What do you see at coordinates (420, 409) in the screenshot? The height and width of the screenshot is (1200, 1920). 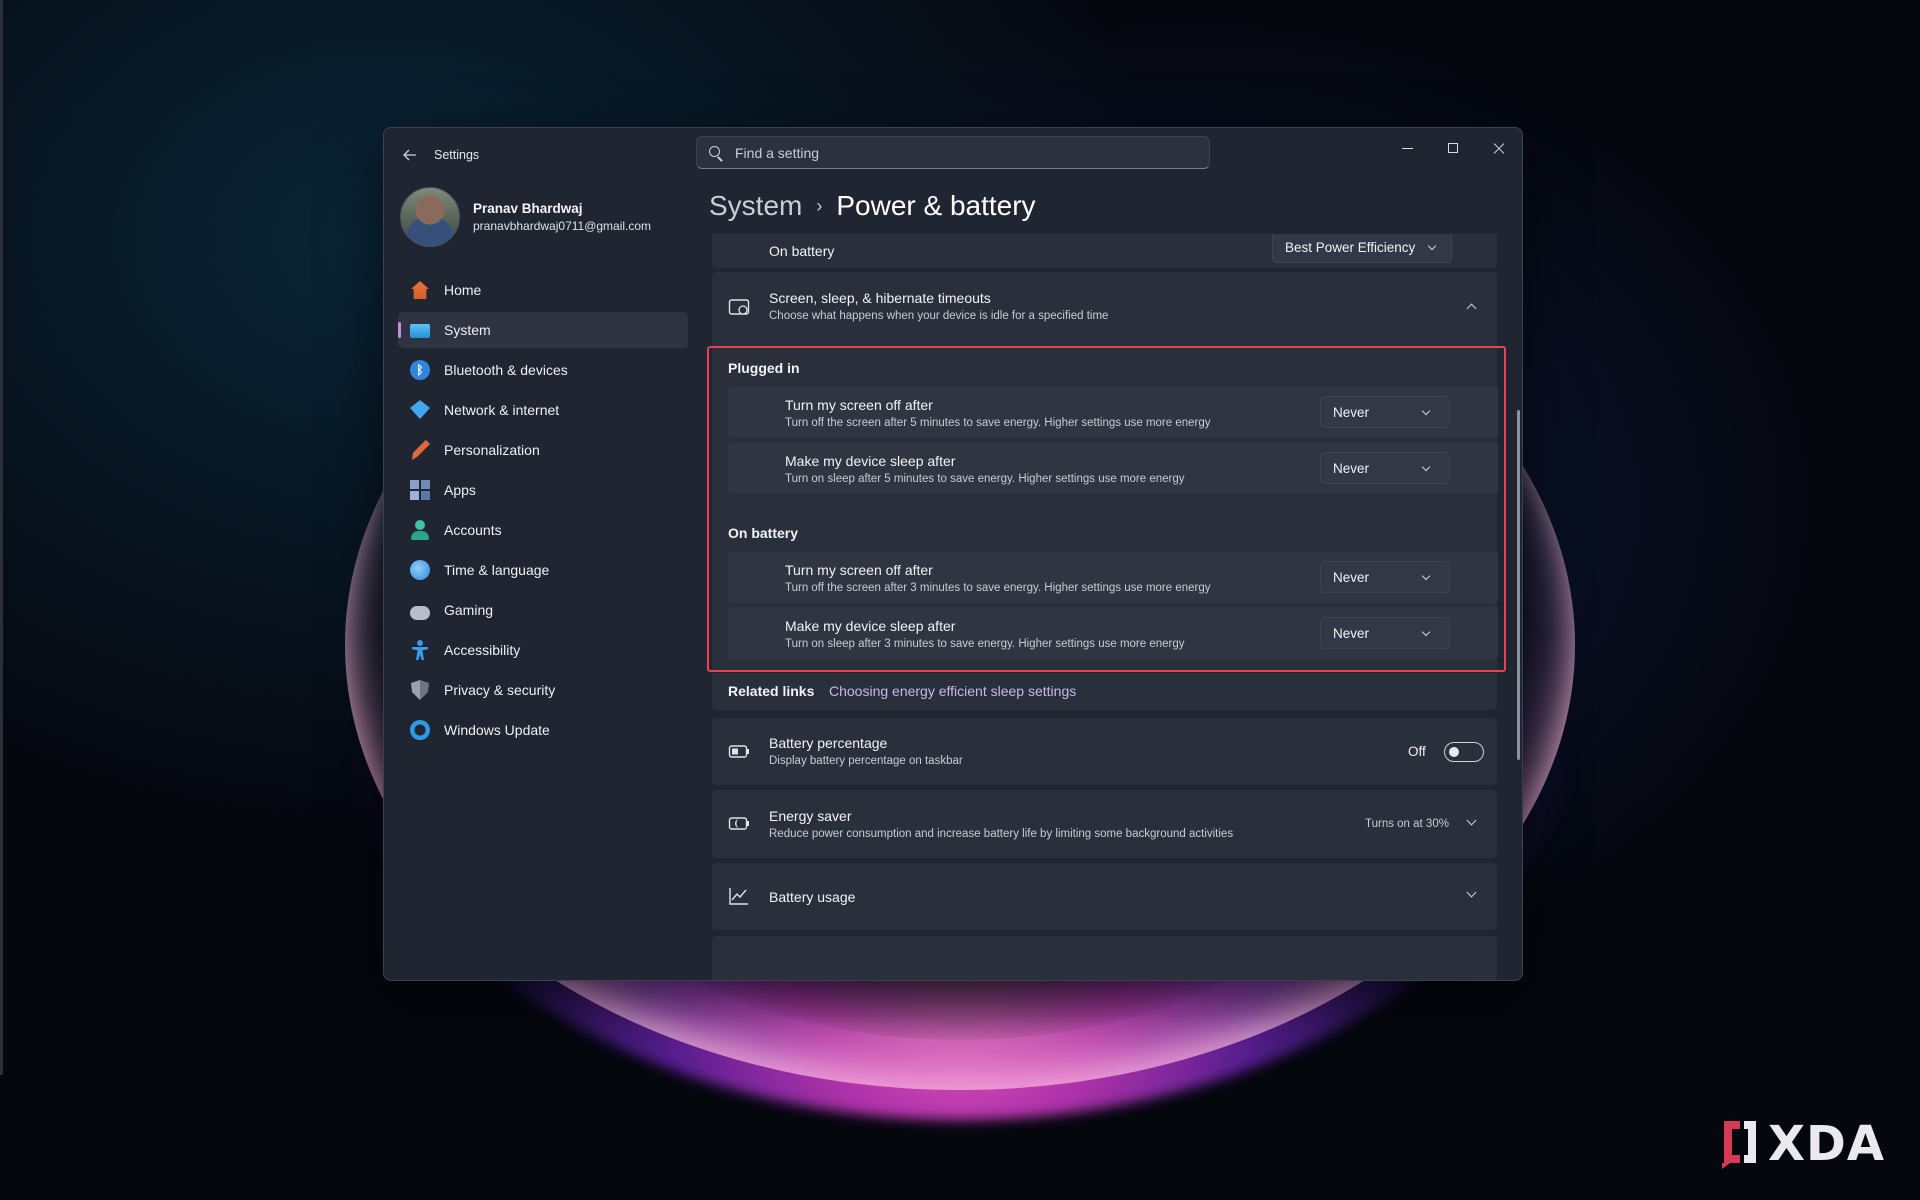 I see `network-icon` at bounding box center [420, 409].